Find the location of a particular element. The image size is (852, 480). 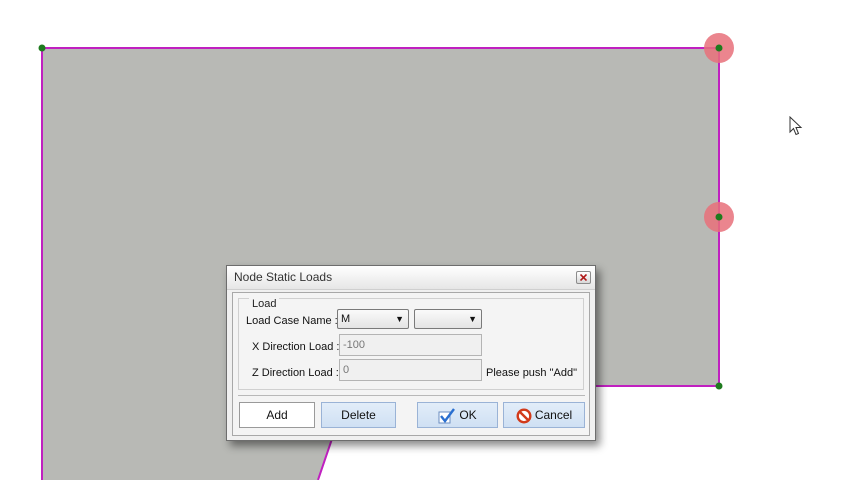

cancel-button-label: Cancel is located at coordinates (553, 415).